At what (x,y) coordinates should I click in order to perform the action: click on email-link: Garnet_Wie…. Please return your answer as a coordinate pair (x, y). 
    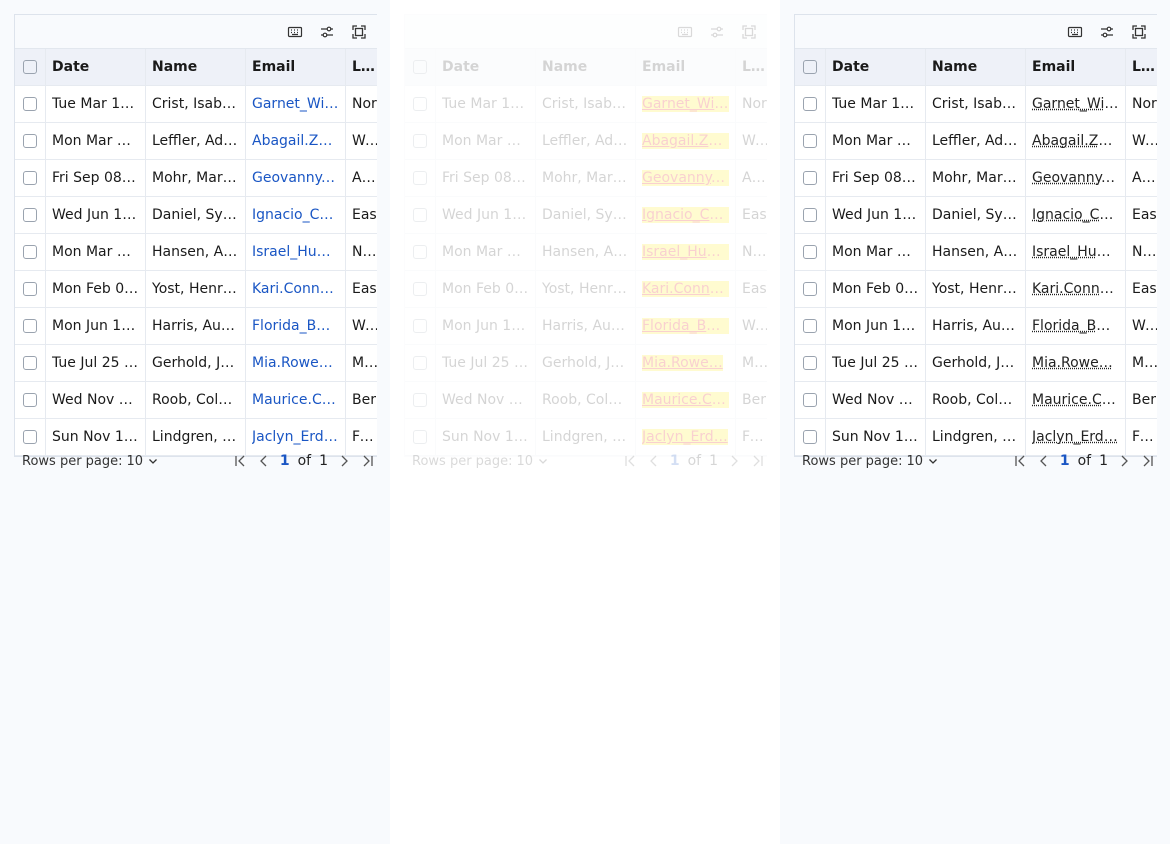
    Looking at the image, I should click on (295, 104).